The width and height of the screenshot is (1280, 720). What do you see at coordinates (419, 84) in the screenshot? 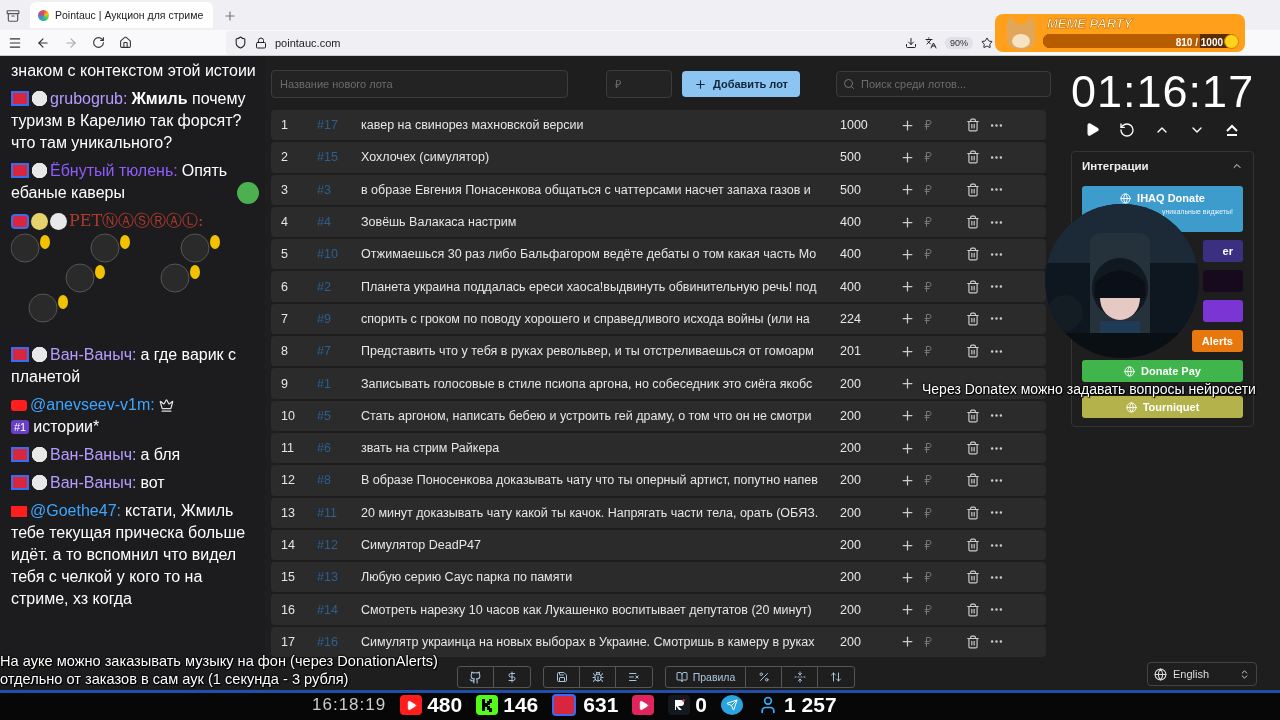
I see `lot-name-field: Название нового лота` at bounding box center [419, 84].